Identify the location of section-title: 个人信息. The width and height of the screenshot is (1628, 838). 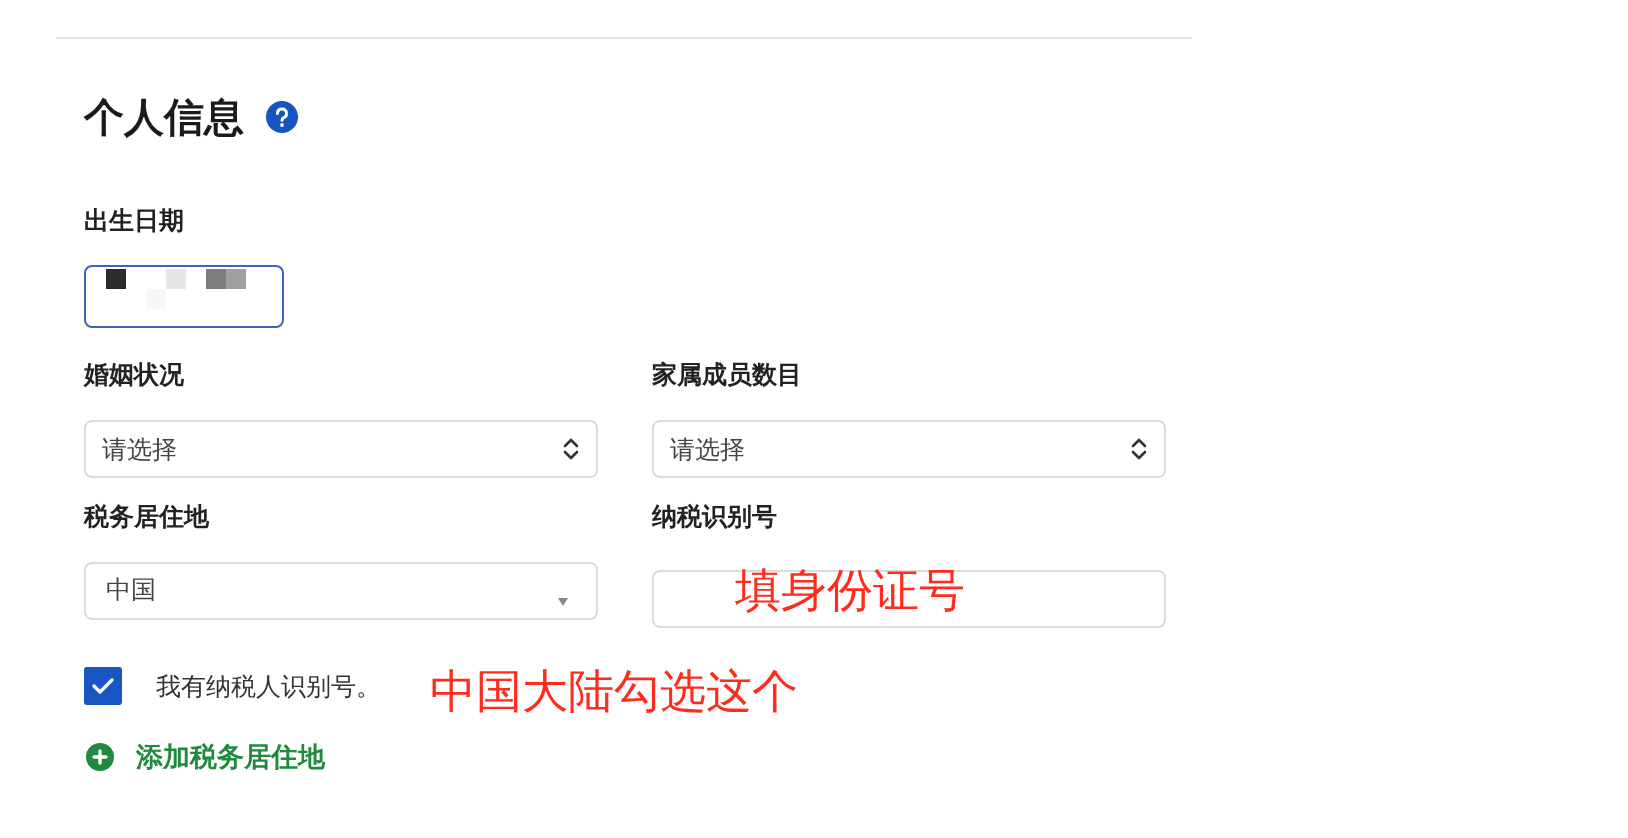
(164, 117).